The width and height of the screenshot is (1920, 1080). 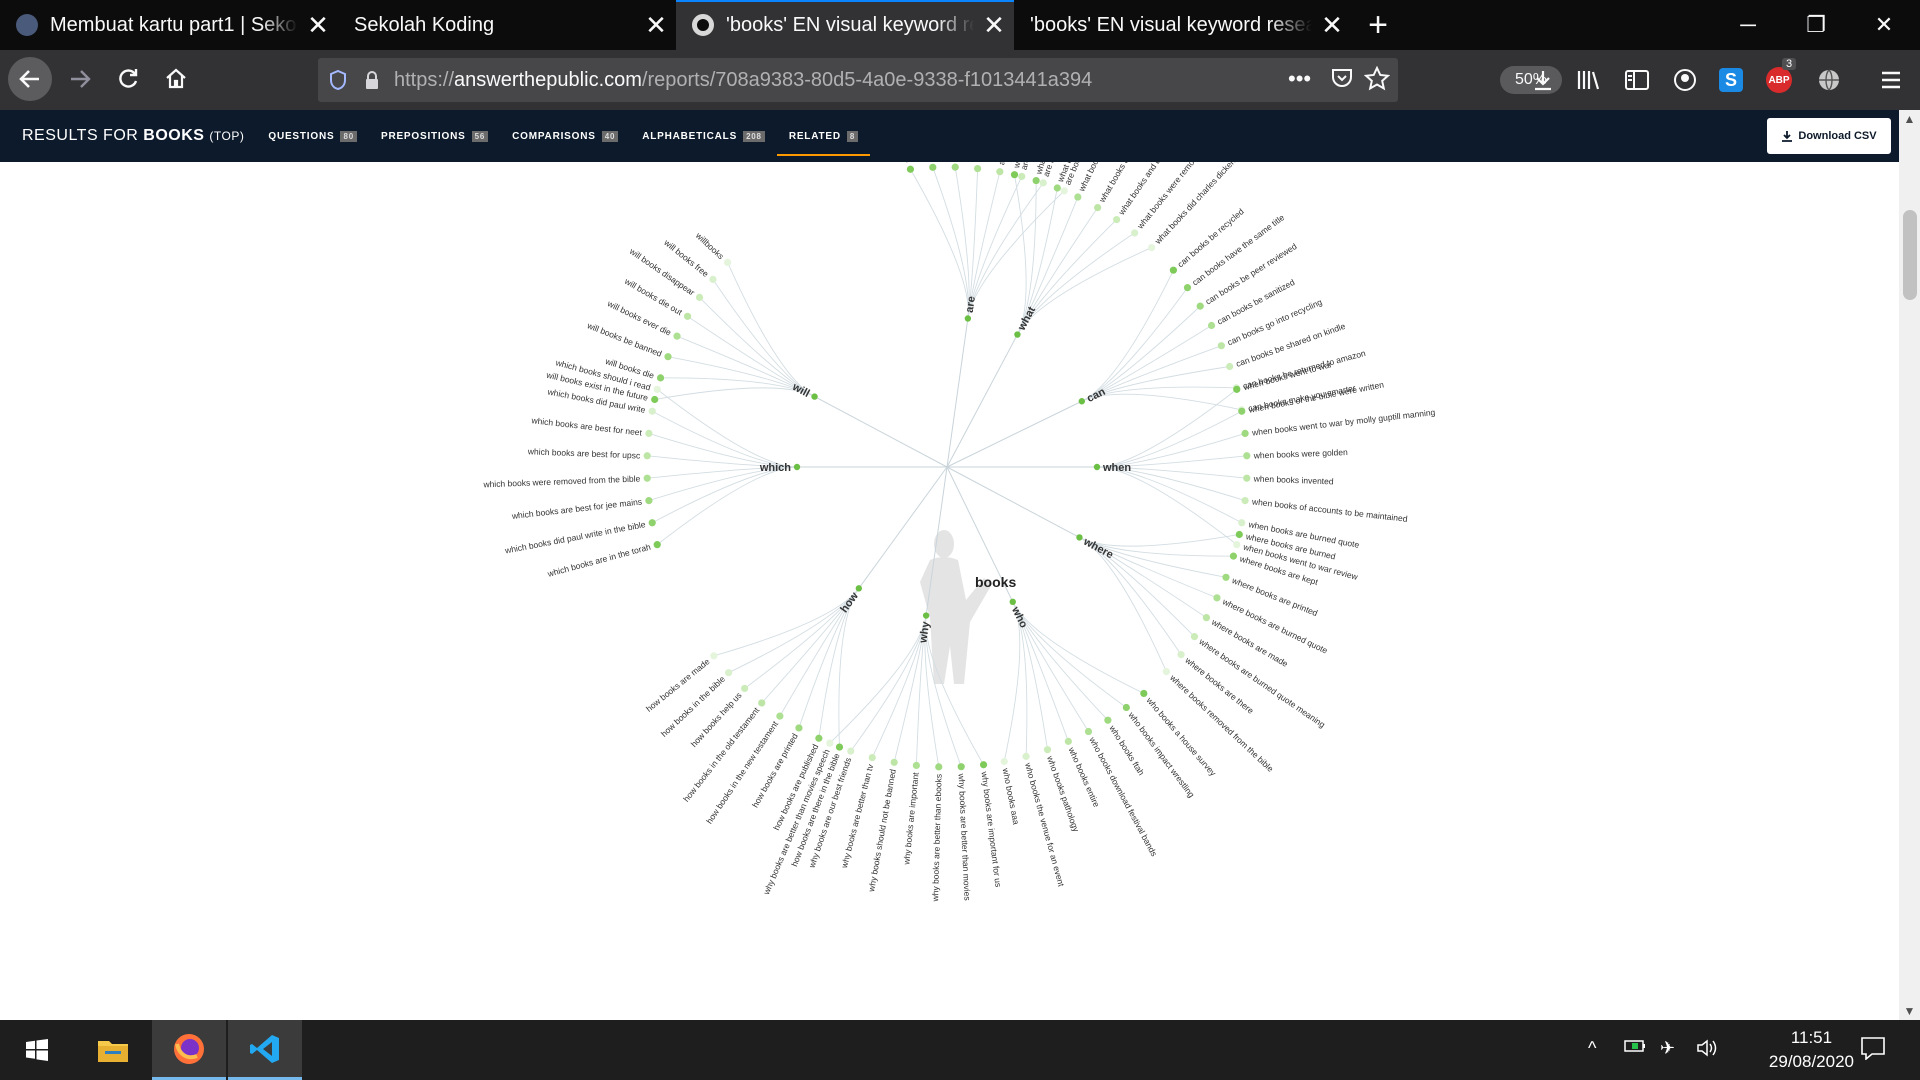 I want to click on lock-icon, so click(x=372, y=80).